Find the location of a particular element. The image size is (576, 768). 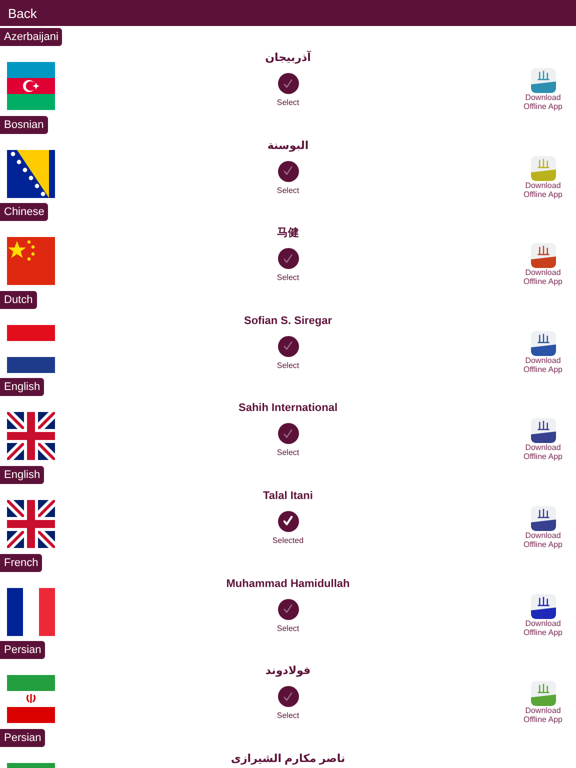

language-label: Dutch is located at coordinates (18, 299).